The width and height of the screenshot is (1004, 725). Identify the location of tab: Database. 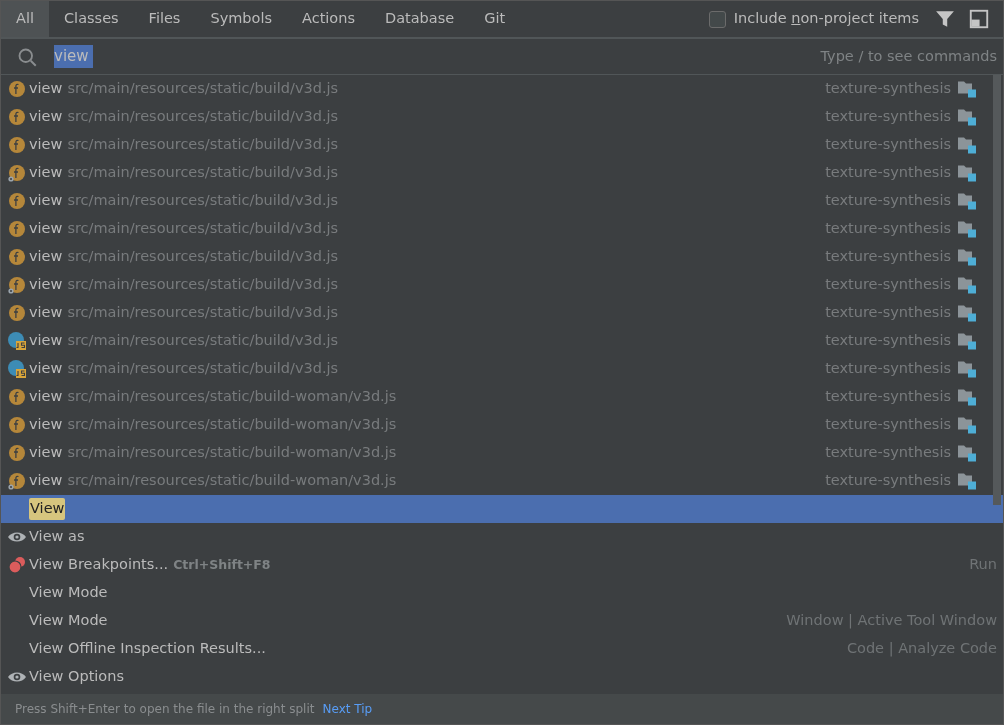
(420, 19).